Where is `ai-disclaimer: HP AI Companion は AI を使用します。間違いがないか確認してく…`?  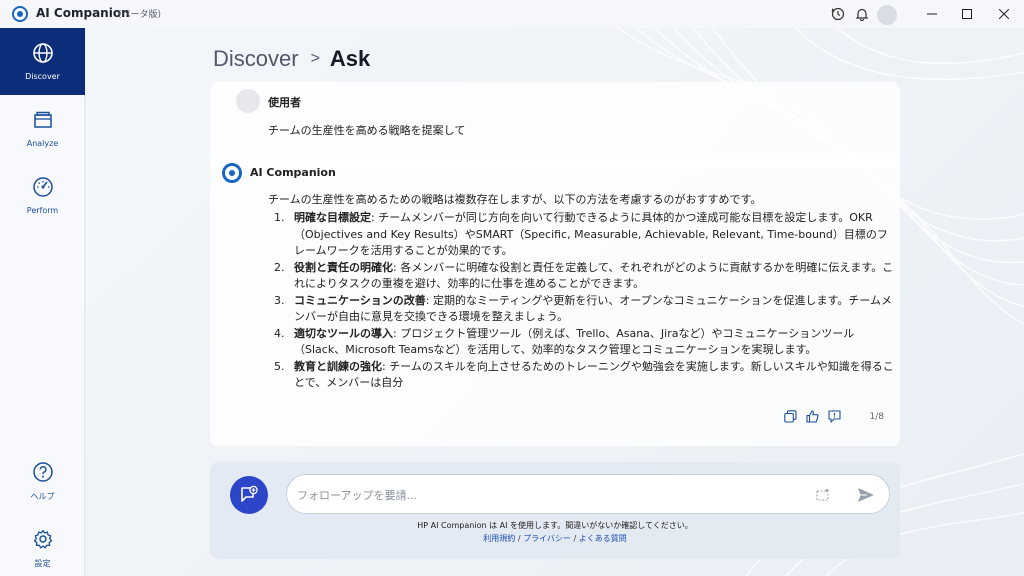 ai-disclaimer: HP AI Companion は AI を使用します。間違いがないか確認してく… is located at coordinates (555, 525).